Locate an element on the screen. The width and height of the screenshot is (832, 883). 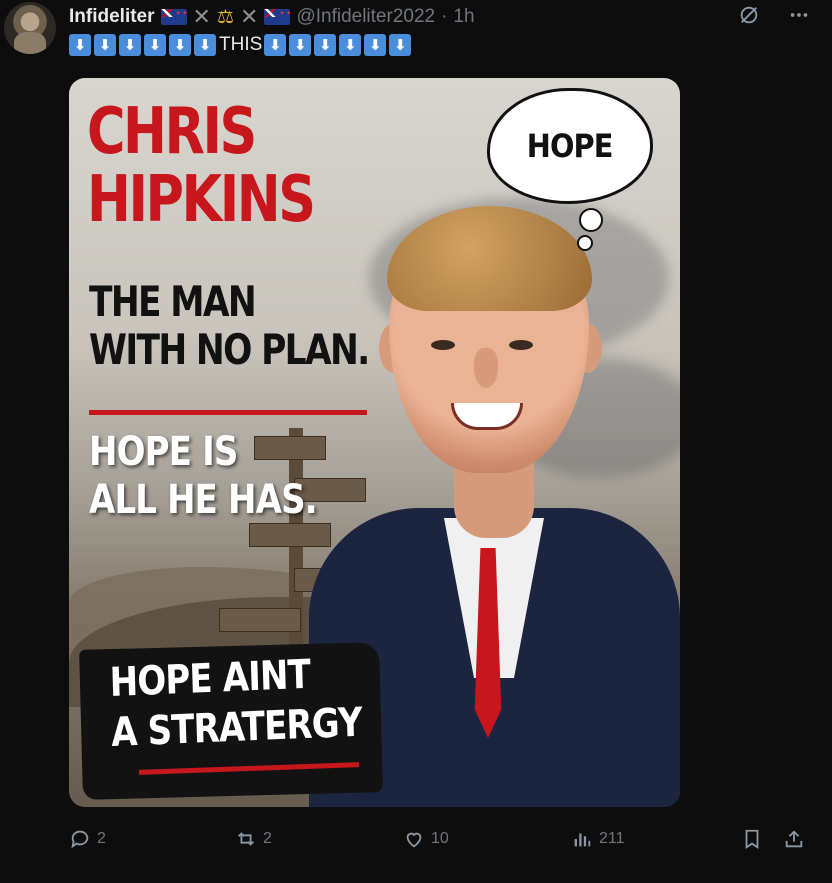
views-button: 211 is located at coordinates (598, 839).